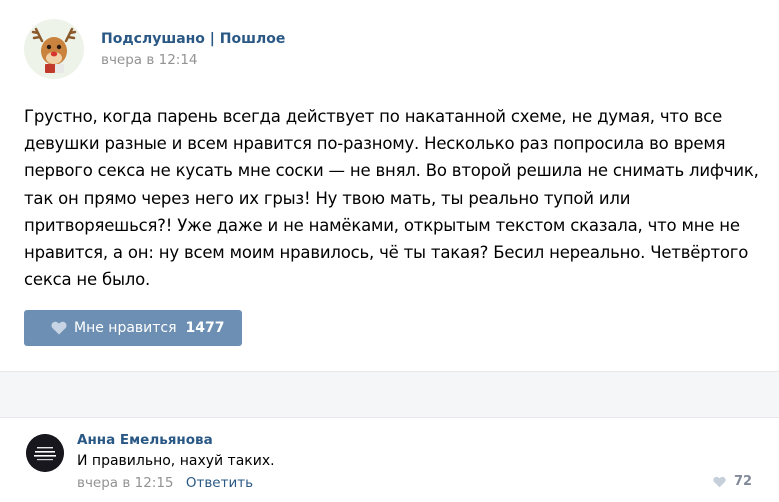  I want to click on post-author-link: Подслушано | Пошлое, so click(193, 39).